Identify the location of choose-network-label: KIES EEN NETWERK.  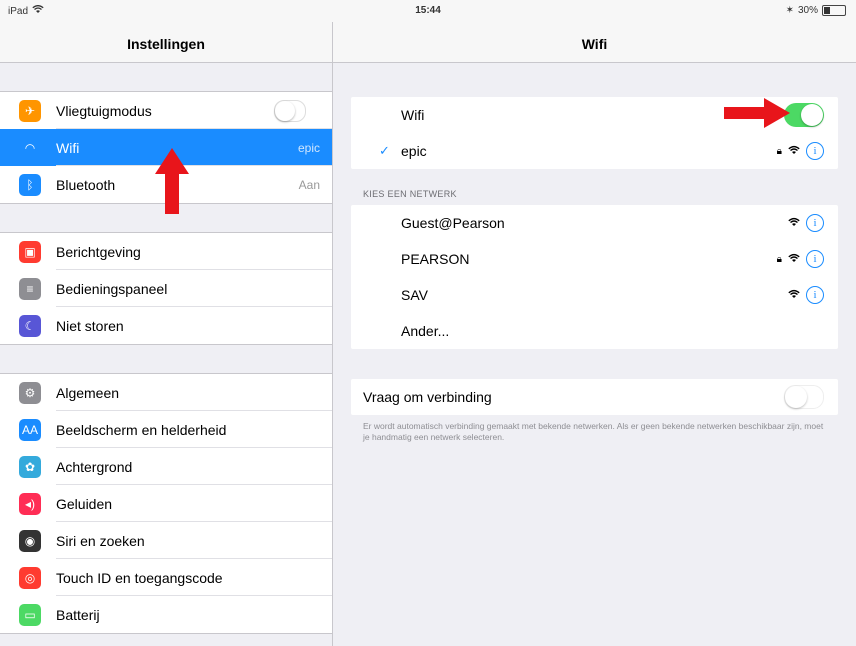
(410, 194).